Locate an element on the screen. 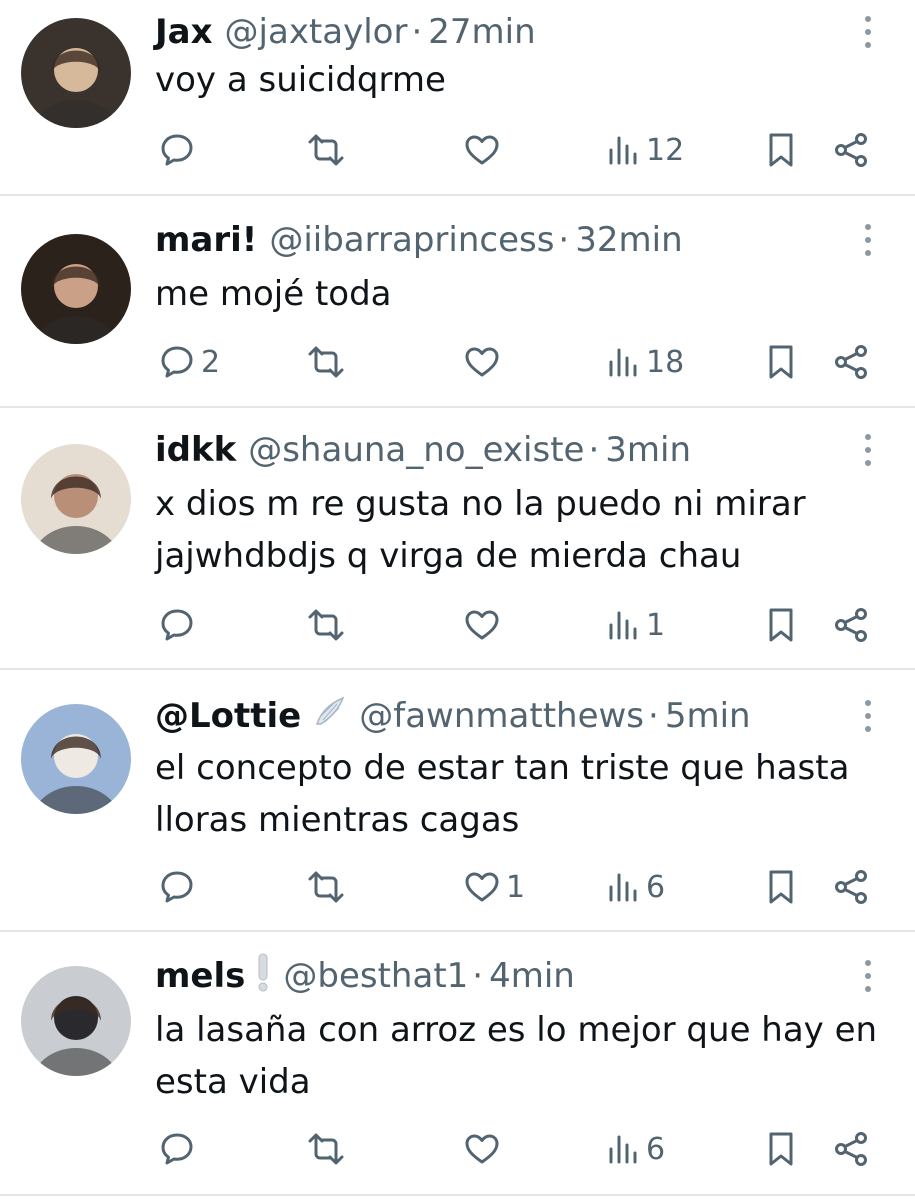  handle: @fawnmatthews is located at coordinates (501, 716).